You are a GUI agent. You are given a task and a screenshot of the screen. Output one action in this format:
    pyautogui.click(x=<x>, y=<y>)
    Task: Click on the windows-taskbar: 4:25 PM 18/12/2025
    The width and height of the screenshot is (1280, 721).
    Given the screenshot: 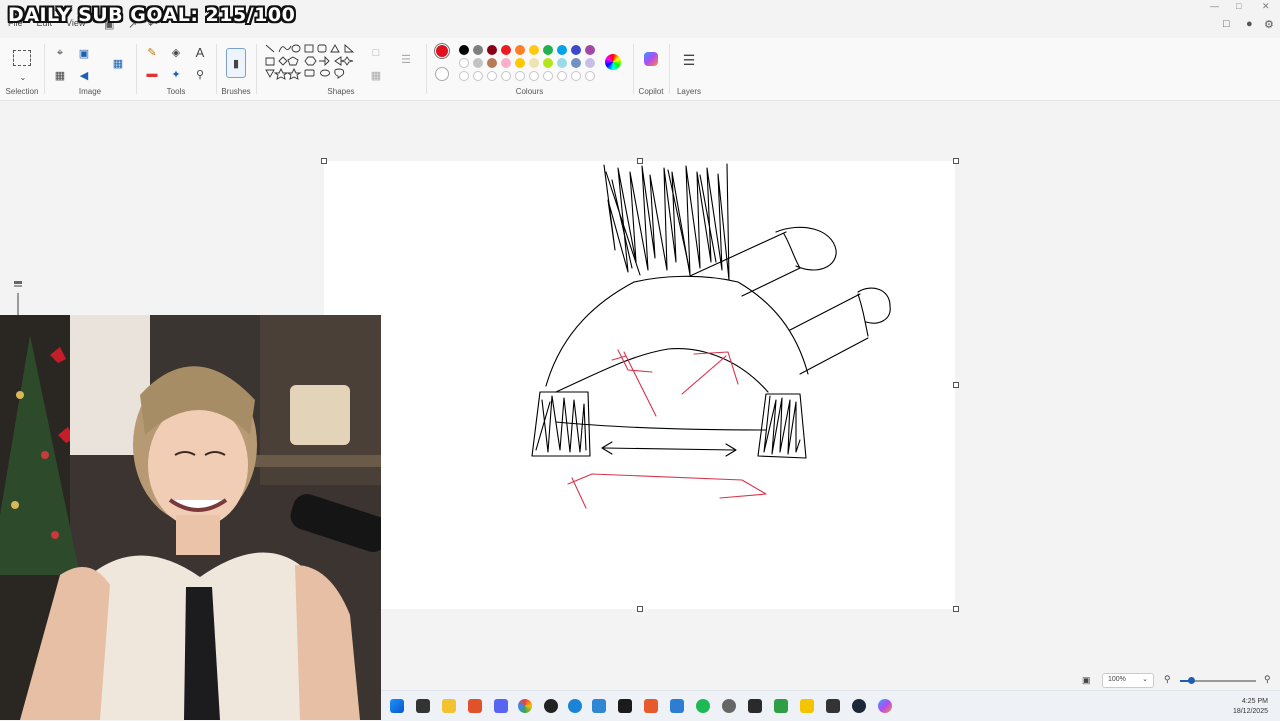 What is the action you would take?
    pyautogui.click(x=830, y=705)
    